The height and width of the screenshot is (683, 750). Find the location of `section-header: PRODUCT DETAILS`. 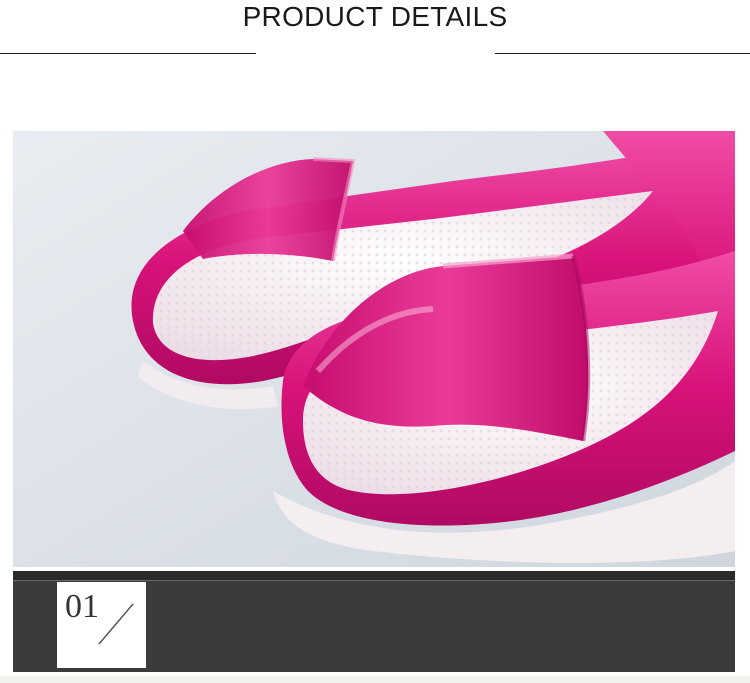

section-header: PRODUCT DETAILS is located at coordinates (375, 30).